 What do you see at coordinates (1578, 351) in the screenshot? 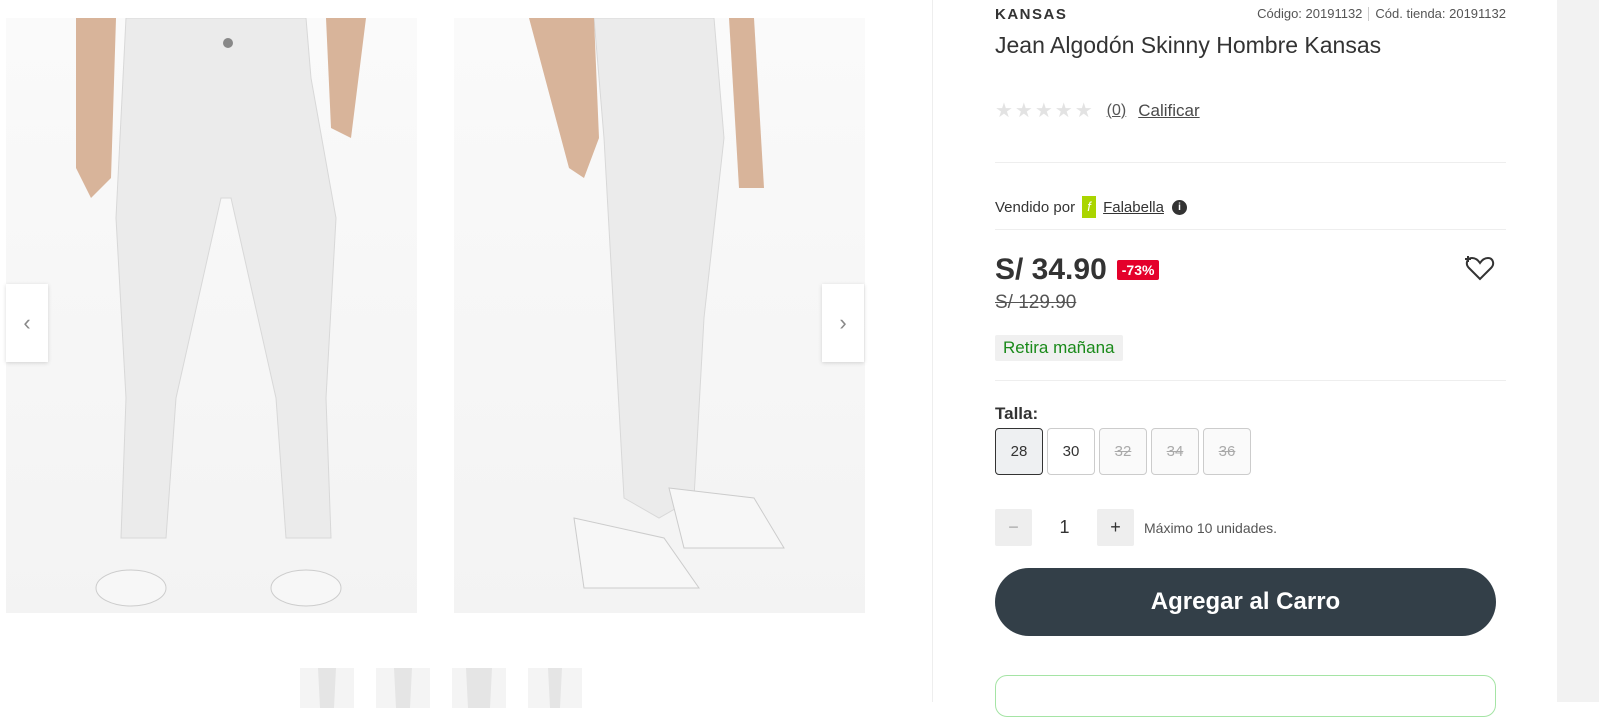
I see `page-right-gutter` at bounding box center [1578, 351].